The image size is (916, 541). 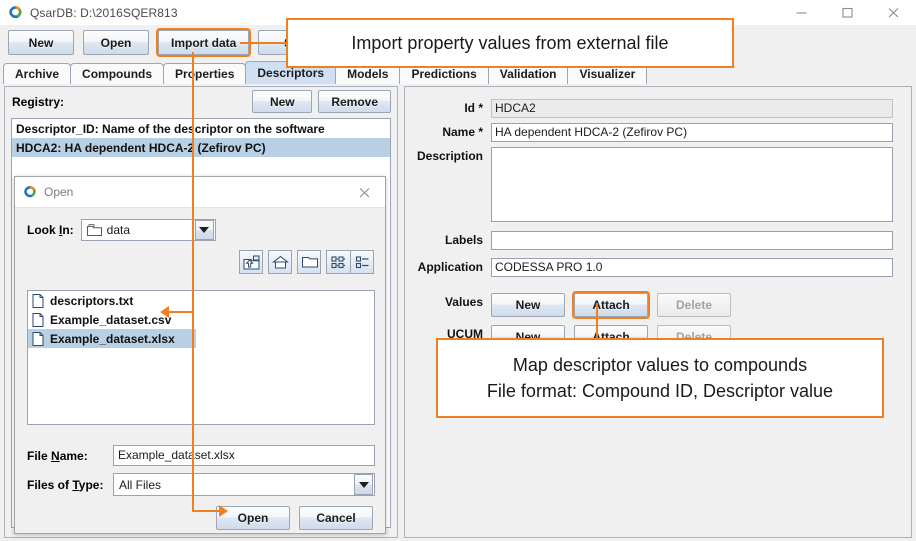 I want to click on files-of-type-combo: All Files, so click(x=244, y=484).